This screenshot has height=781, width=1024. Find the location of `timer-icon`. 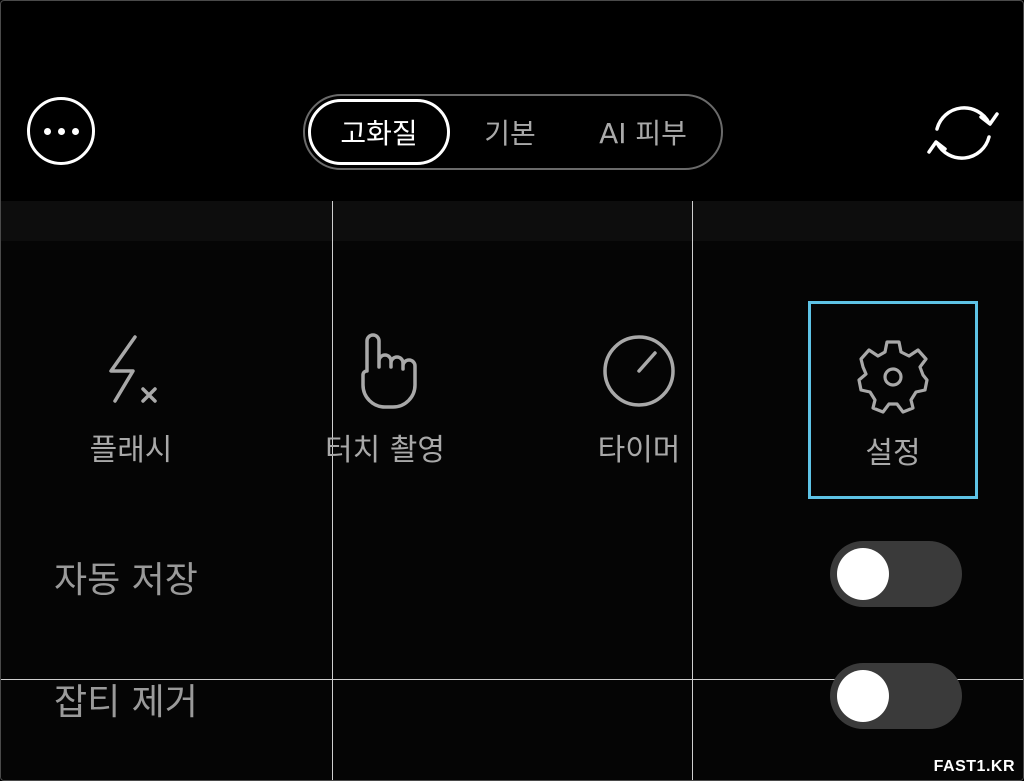

timer-icon is located at coordinates (639, 371).